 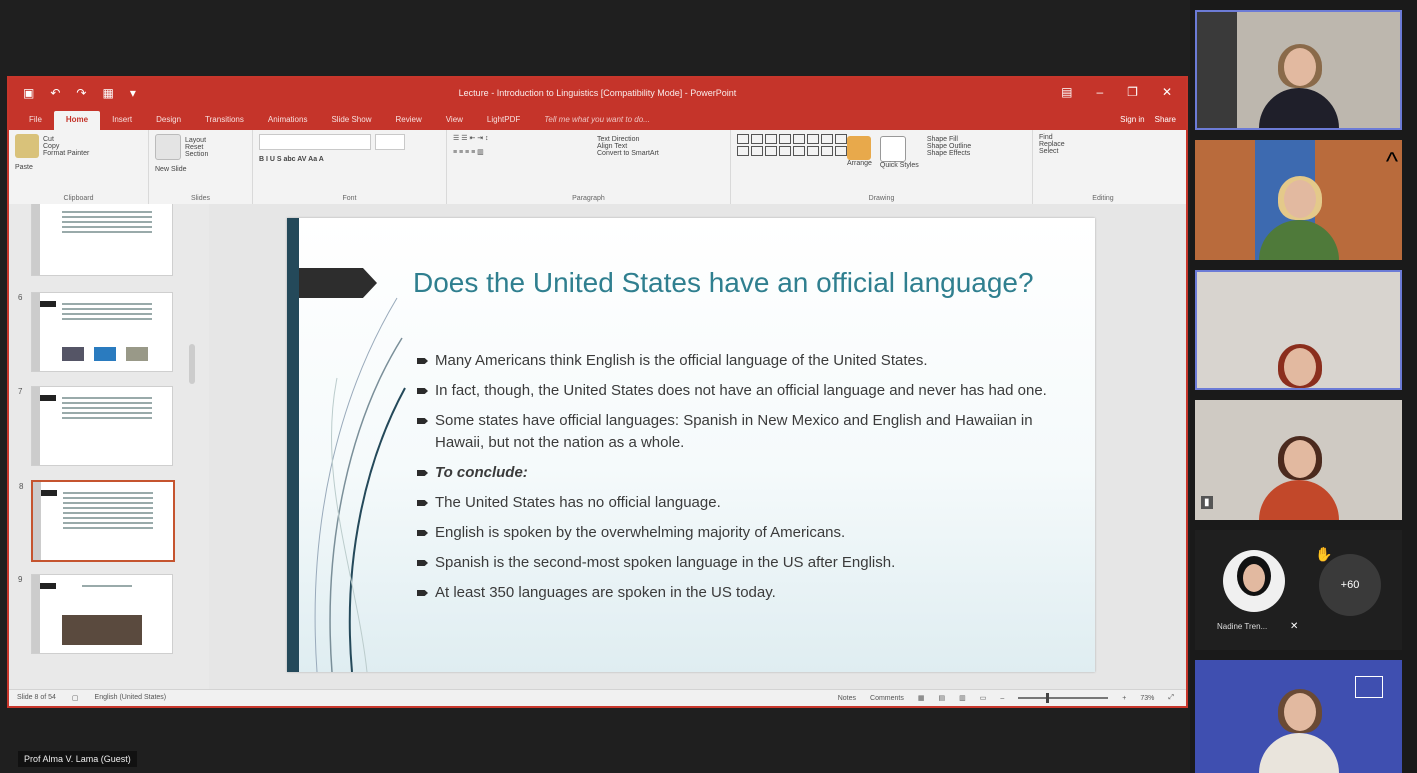 What do you see at coordinates (942, 698) in the screenshot?
I see `slide-sorter-icon: ▤` at bounding box center [942, 698].